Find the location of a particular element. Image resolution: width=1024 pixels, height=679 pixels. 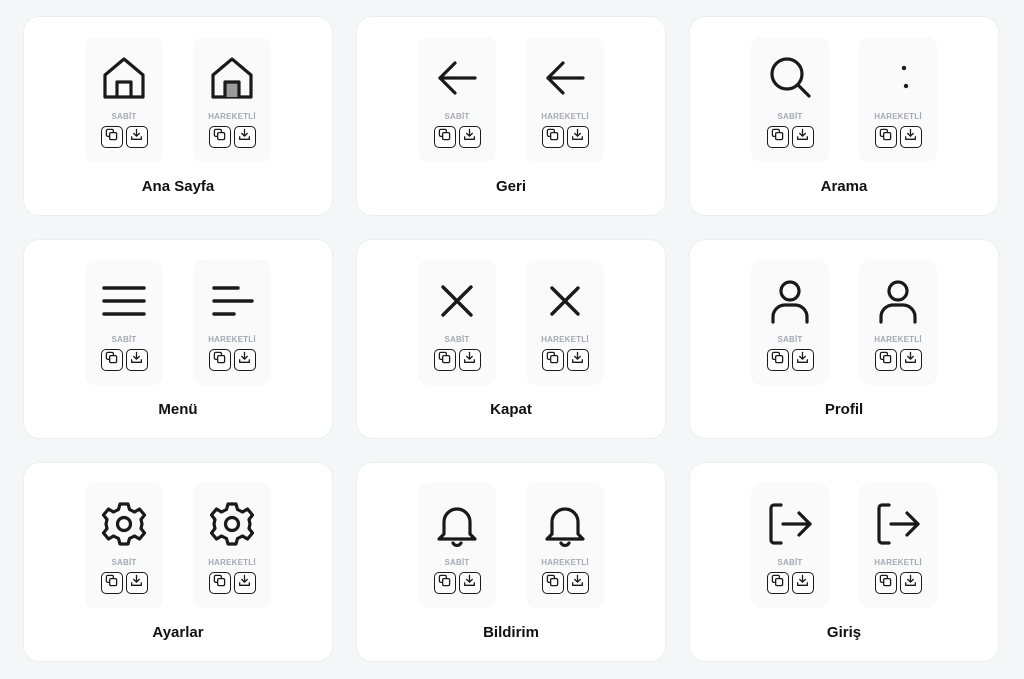

icon-card-notification: SABİT HAREKETLİ Bildirim is located at coordinates (511, 562).